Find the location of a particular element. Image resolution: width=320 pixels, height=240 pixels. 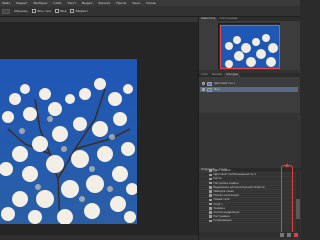

highlight-annotation is located at coordinates (287, 201).